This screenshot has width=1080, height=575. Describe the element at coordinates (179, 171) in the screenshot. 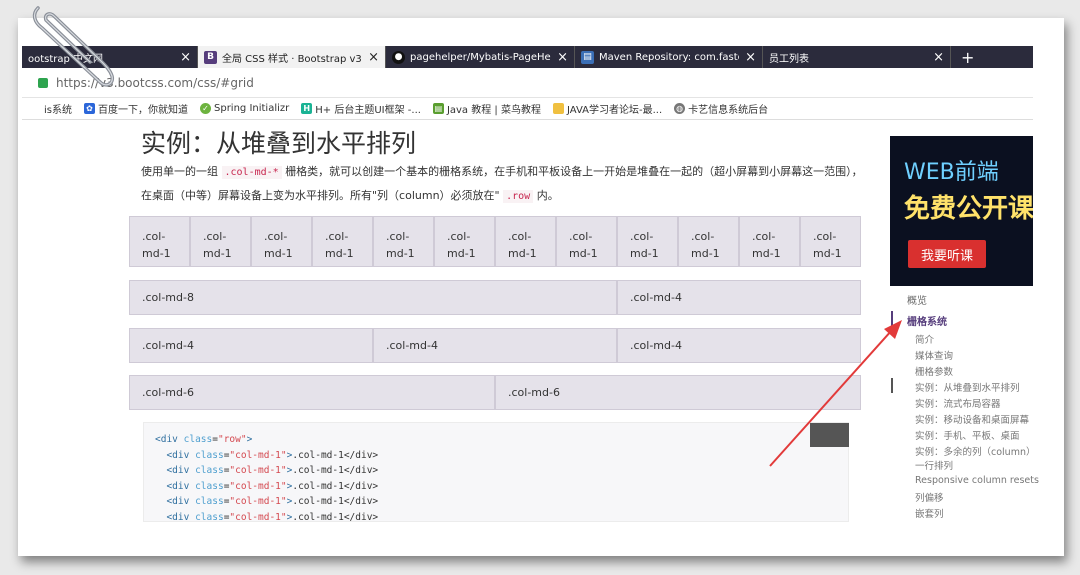

I see `desc-text: 使用单一的一组` at that location.